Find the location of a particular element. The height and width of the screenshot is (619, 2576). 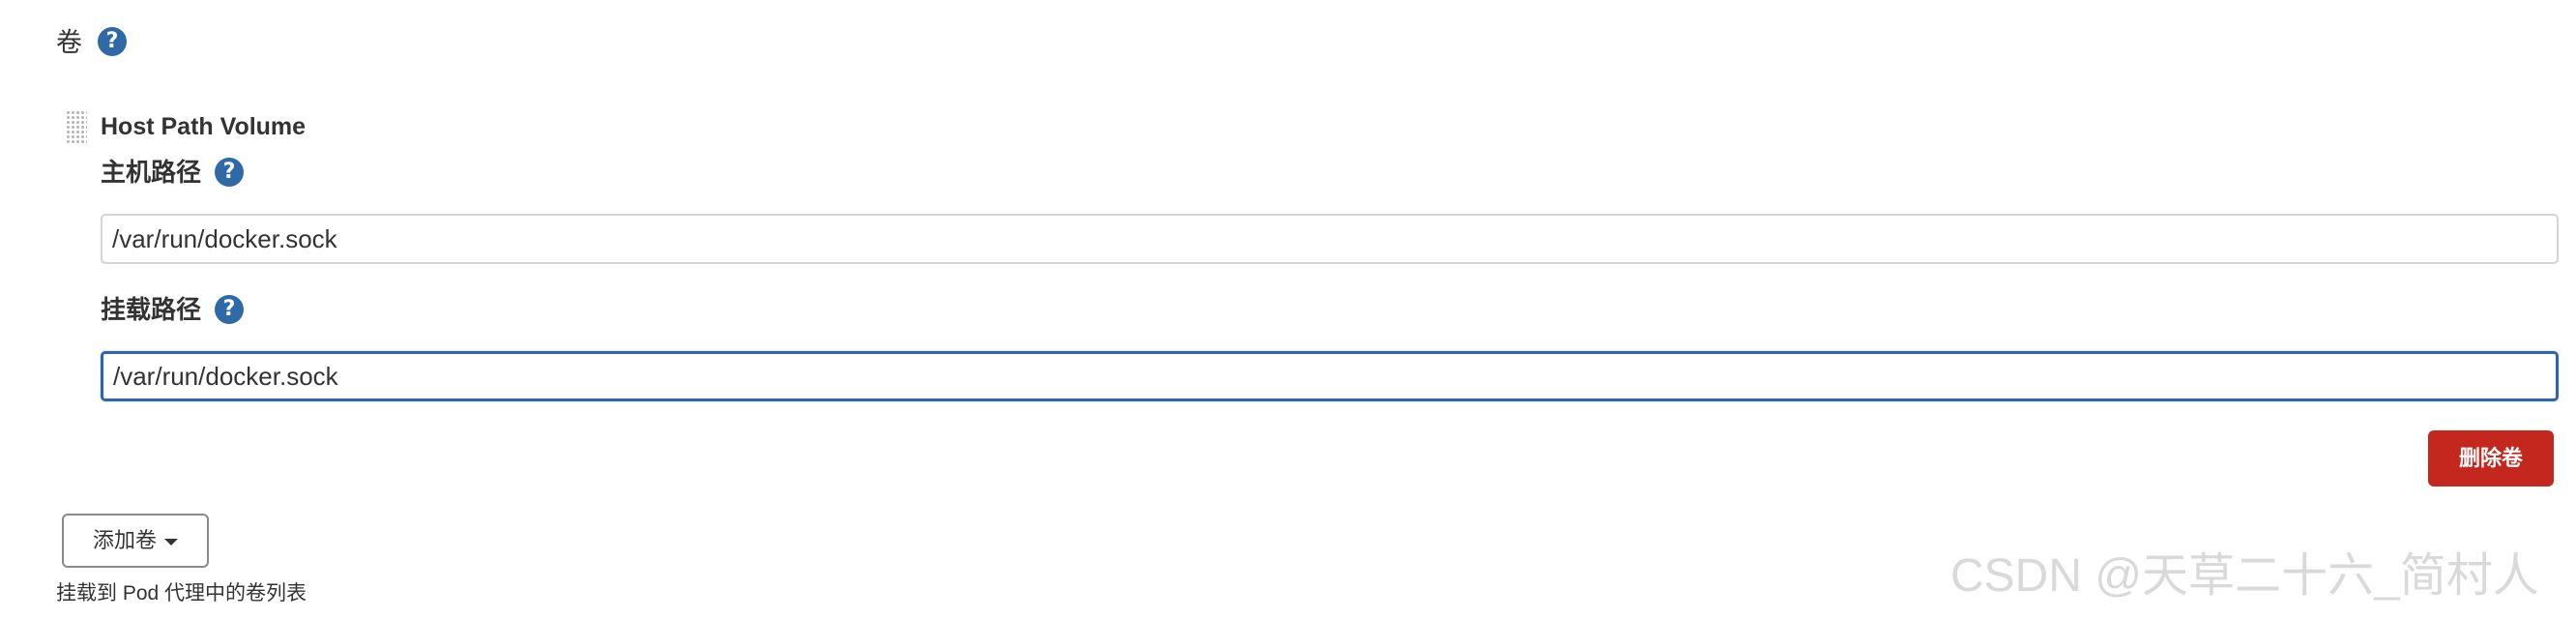

section-title: 卷 is located at coordinates (69, 42).